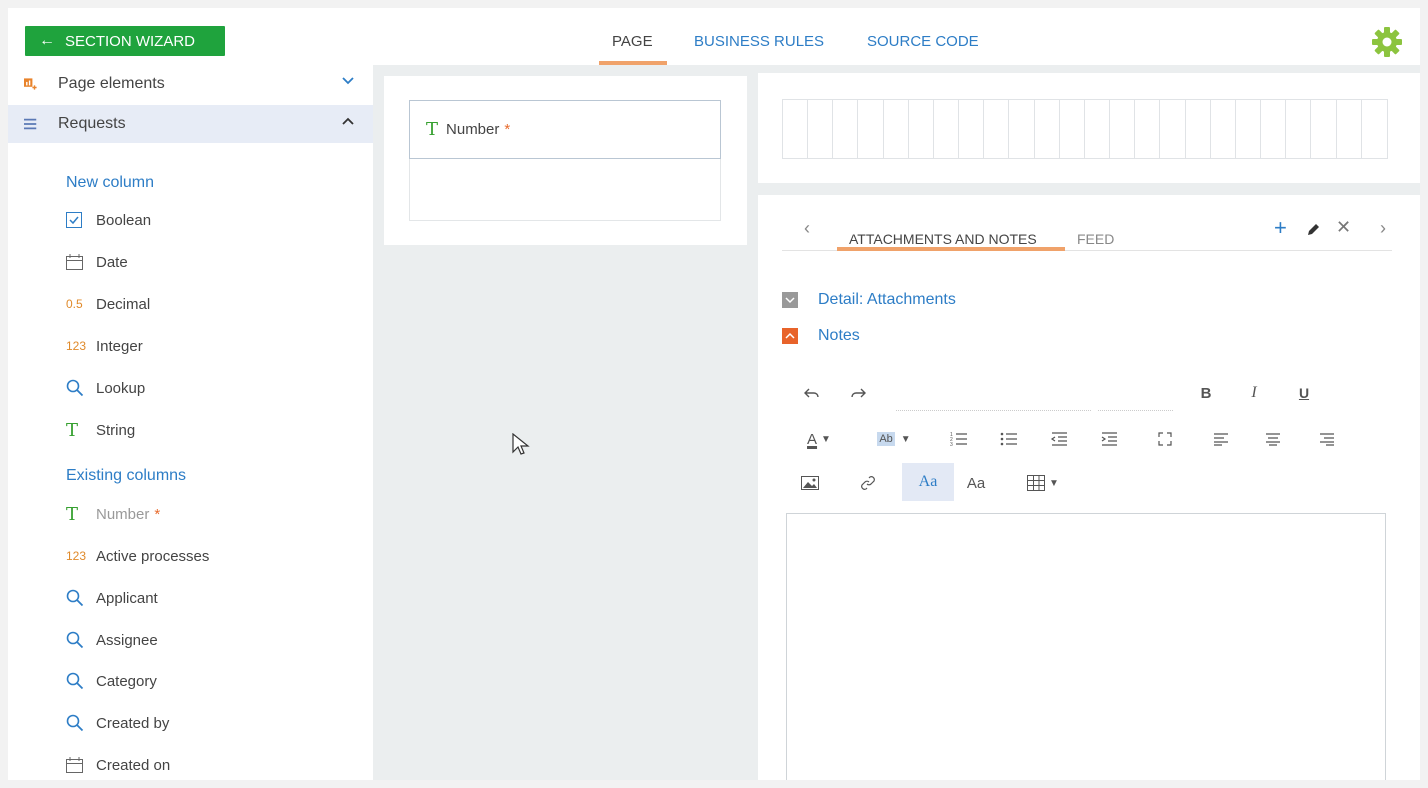  What do you see at coordinates (632, 41) in the screenshot?
I see `tab-page: PAGE` at bounding box center [632, 41].